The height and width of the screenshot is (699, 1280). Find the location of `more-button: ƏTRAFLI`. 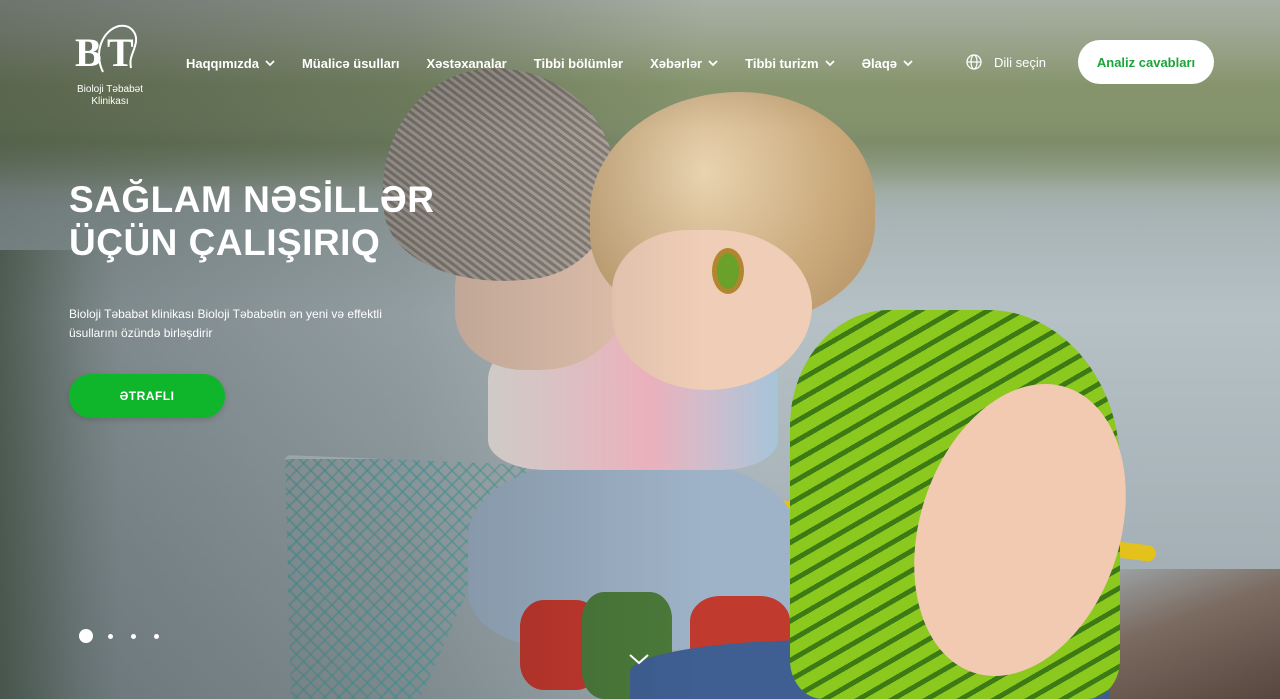

more-button: ƏTRAFLI is located at coordinates (147, 396).